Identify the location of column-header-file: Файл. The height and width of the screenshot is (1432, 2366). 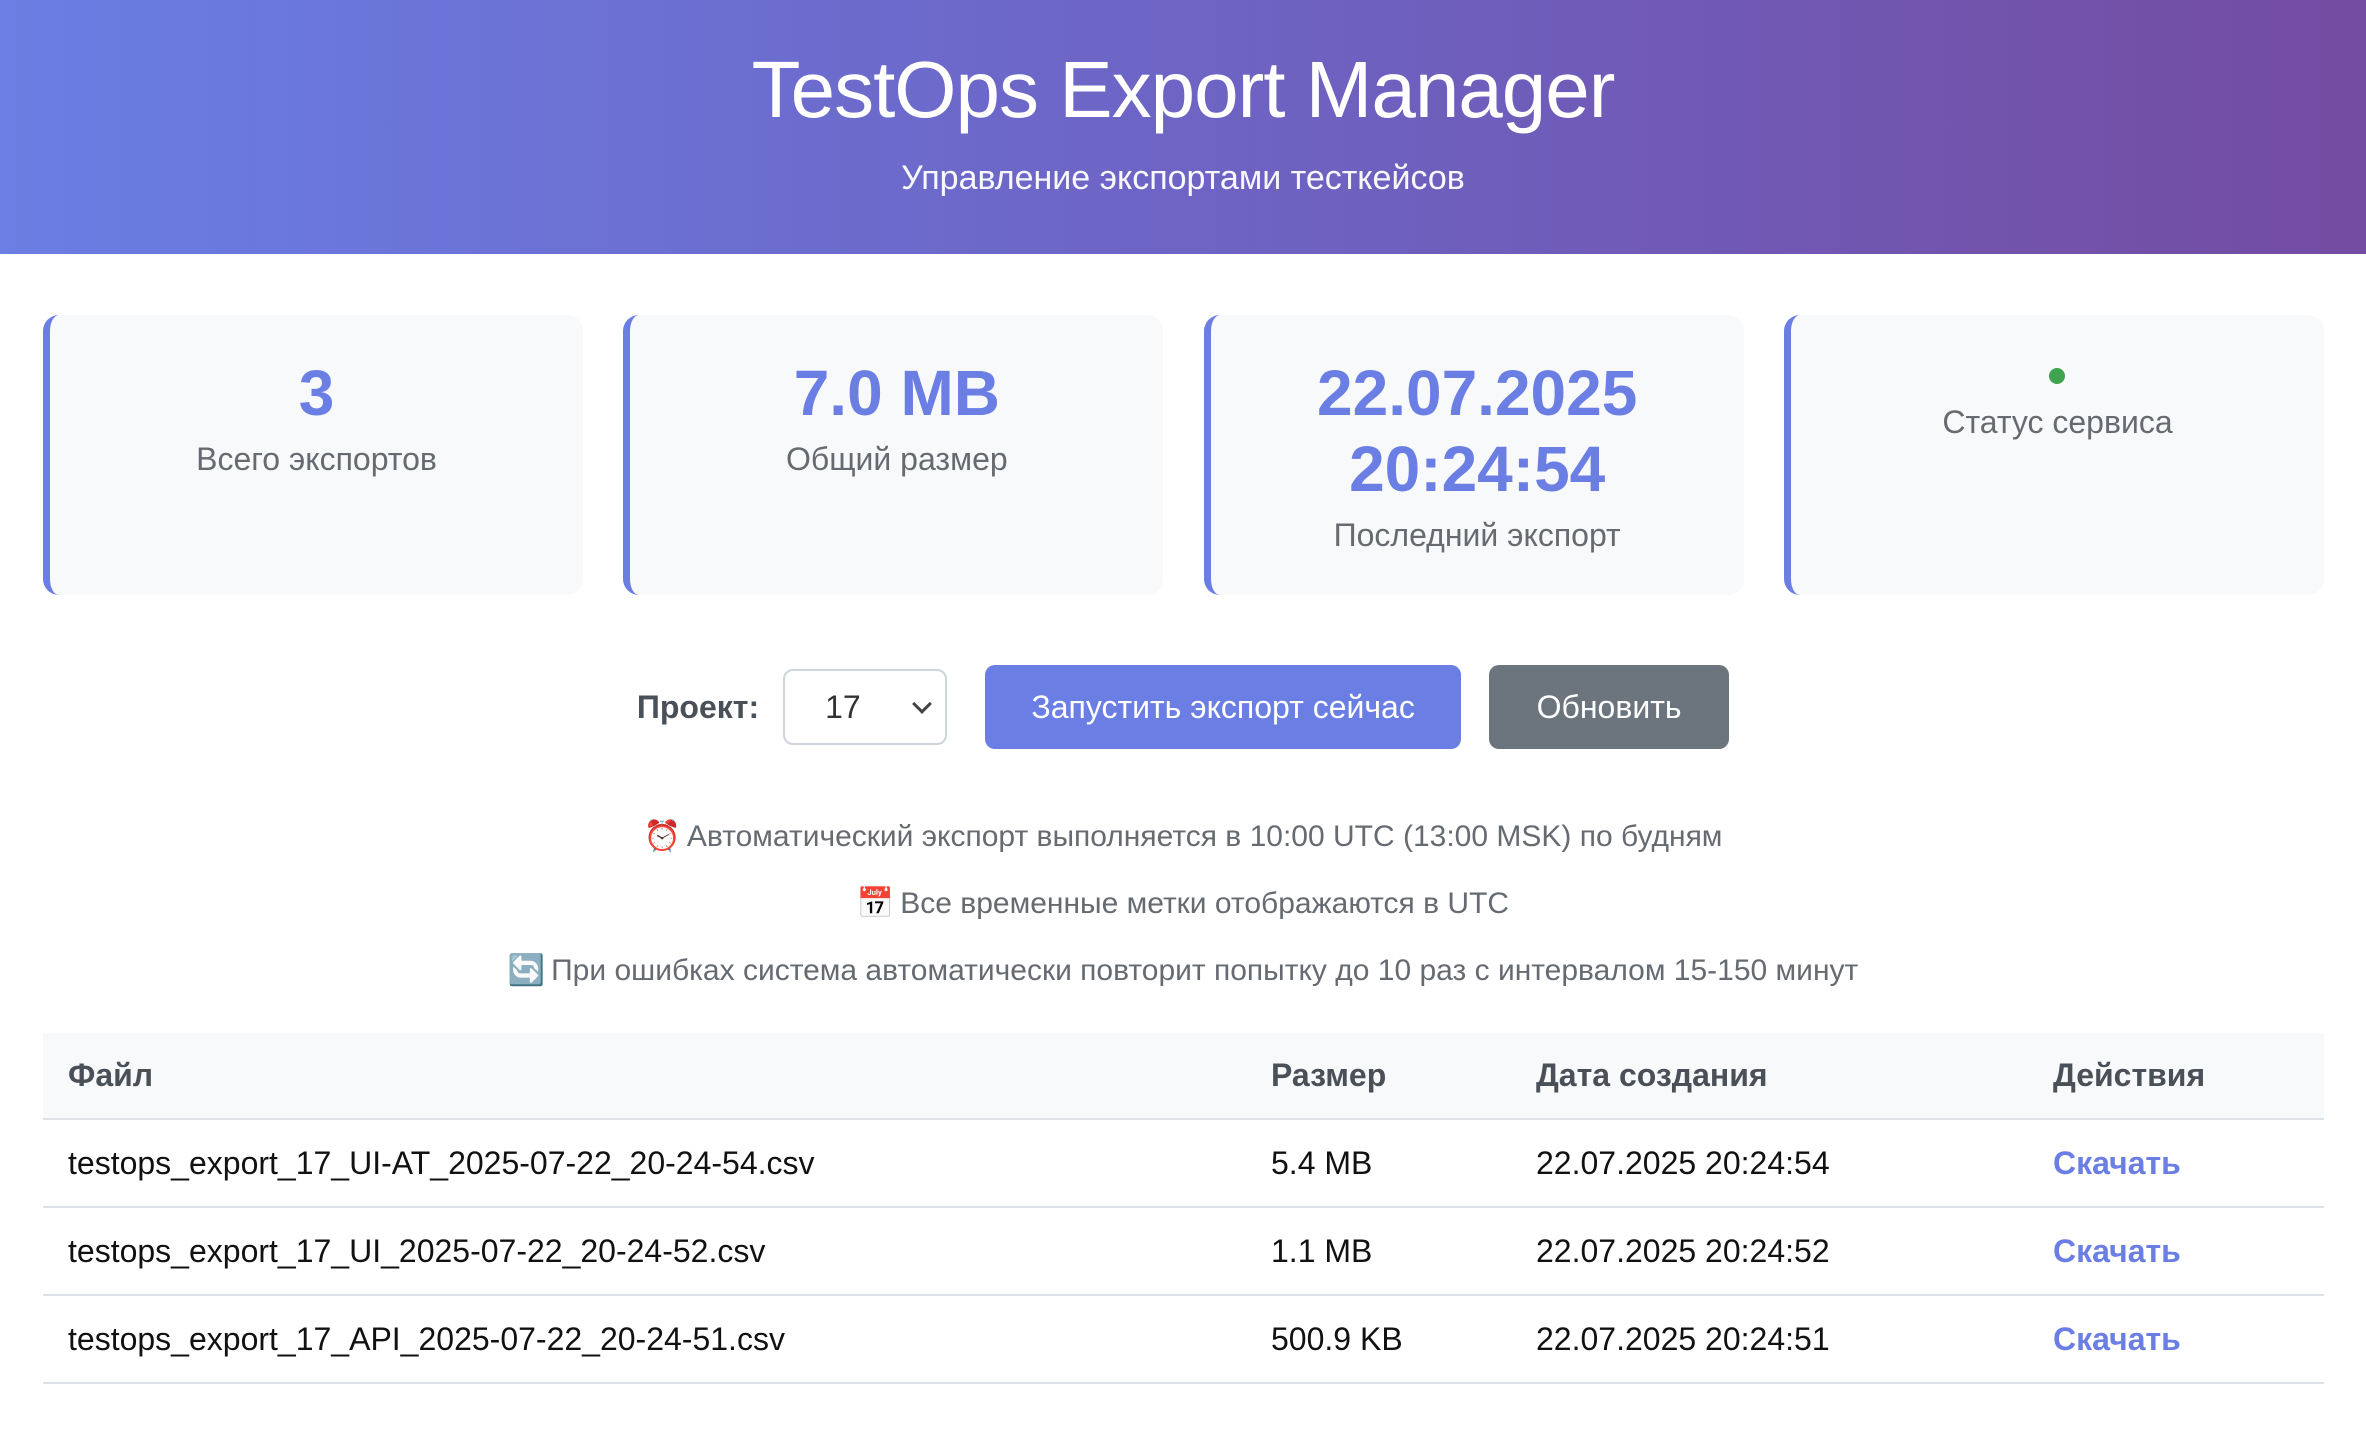
(644, 1076).